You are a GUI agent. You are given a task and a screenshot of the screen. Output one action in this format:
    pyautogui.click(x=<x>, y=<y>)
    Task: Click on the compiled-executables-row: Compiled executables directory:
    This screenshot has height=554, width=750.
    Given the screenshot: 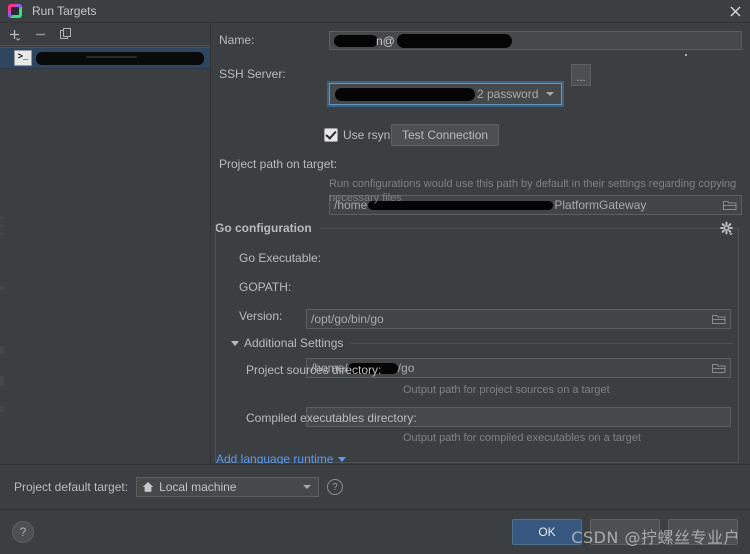 What is the action you would take?
    pyautogui.click(x=331, y=418)
    